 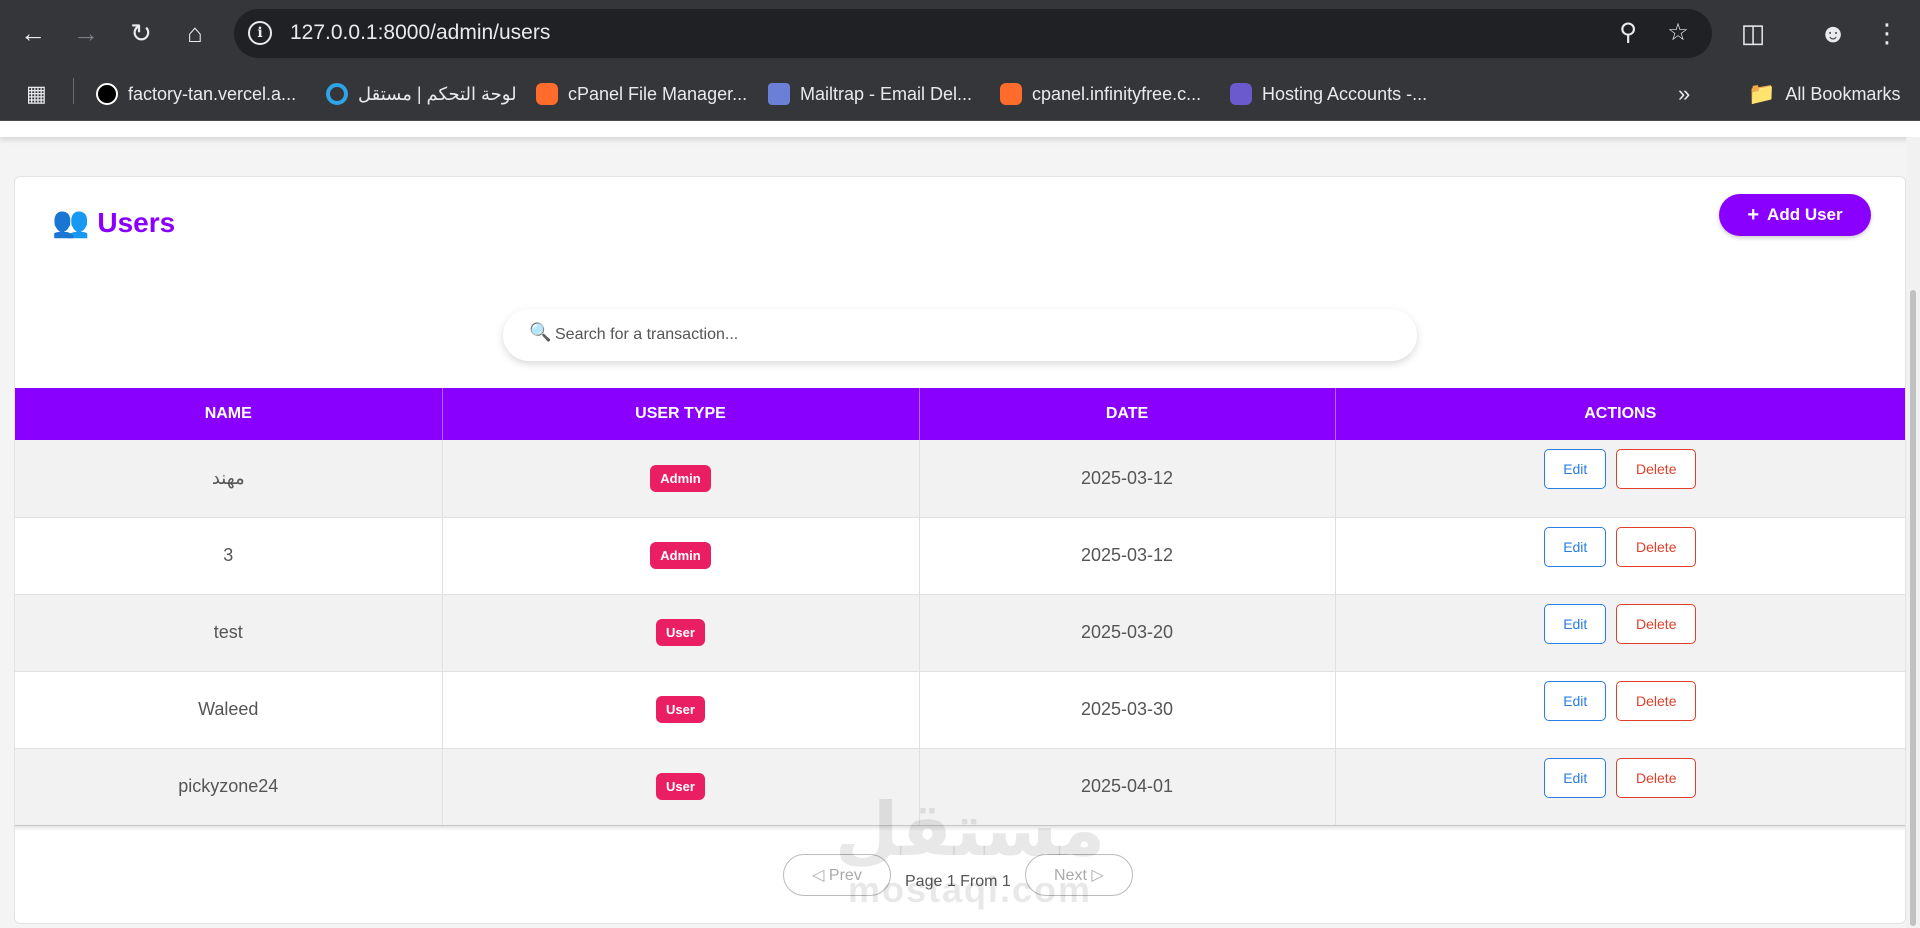 What do you see at coordinates (779, 94) in the screenshot?
I see `mailtrap-icon` at bounding box center [779, 94].